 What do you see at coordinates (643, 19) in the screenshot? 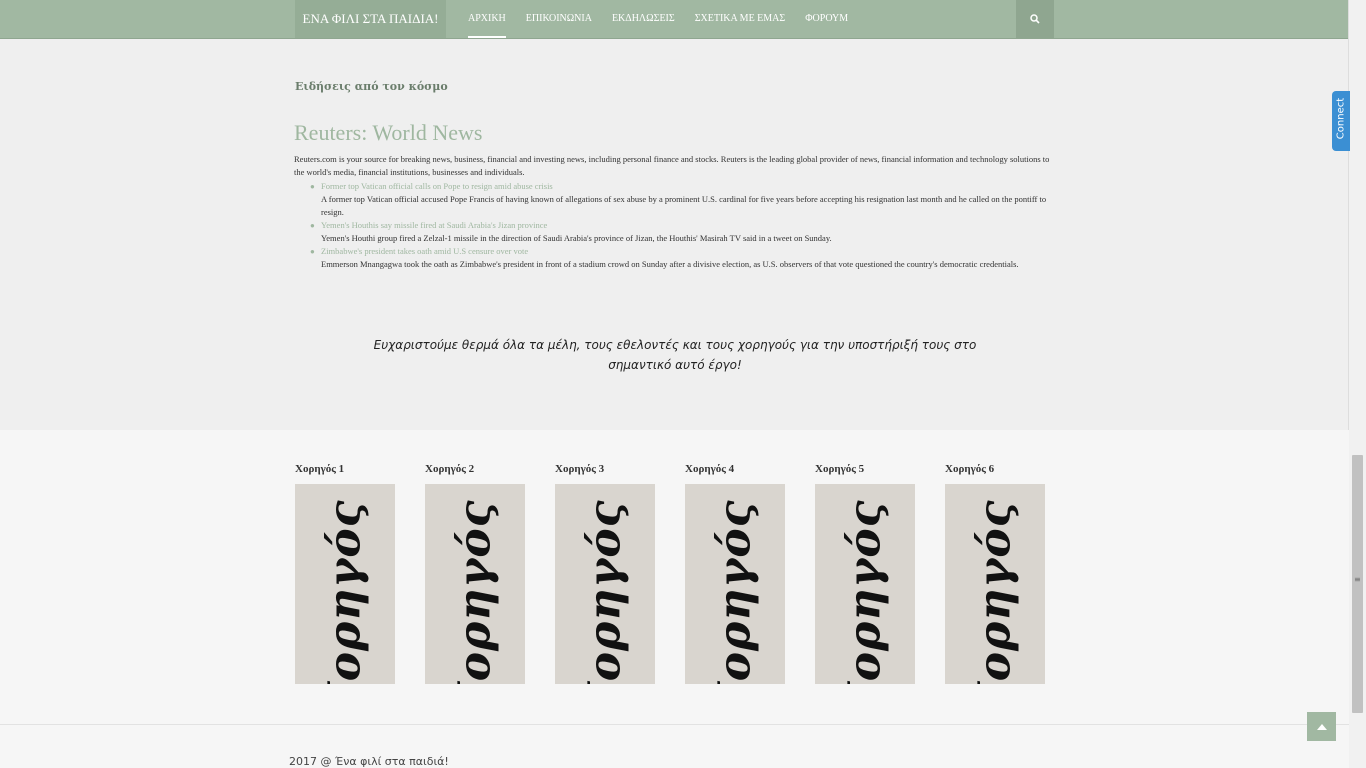
I see `nav-item-events: ΕΚΔΗΛΩΣΕΙΣ` at bounding box center [643, 19].